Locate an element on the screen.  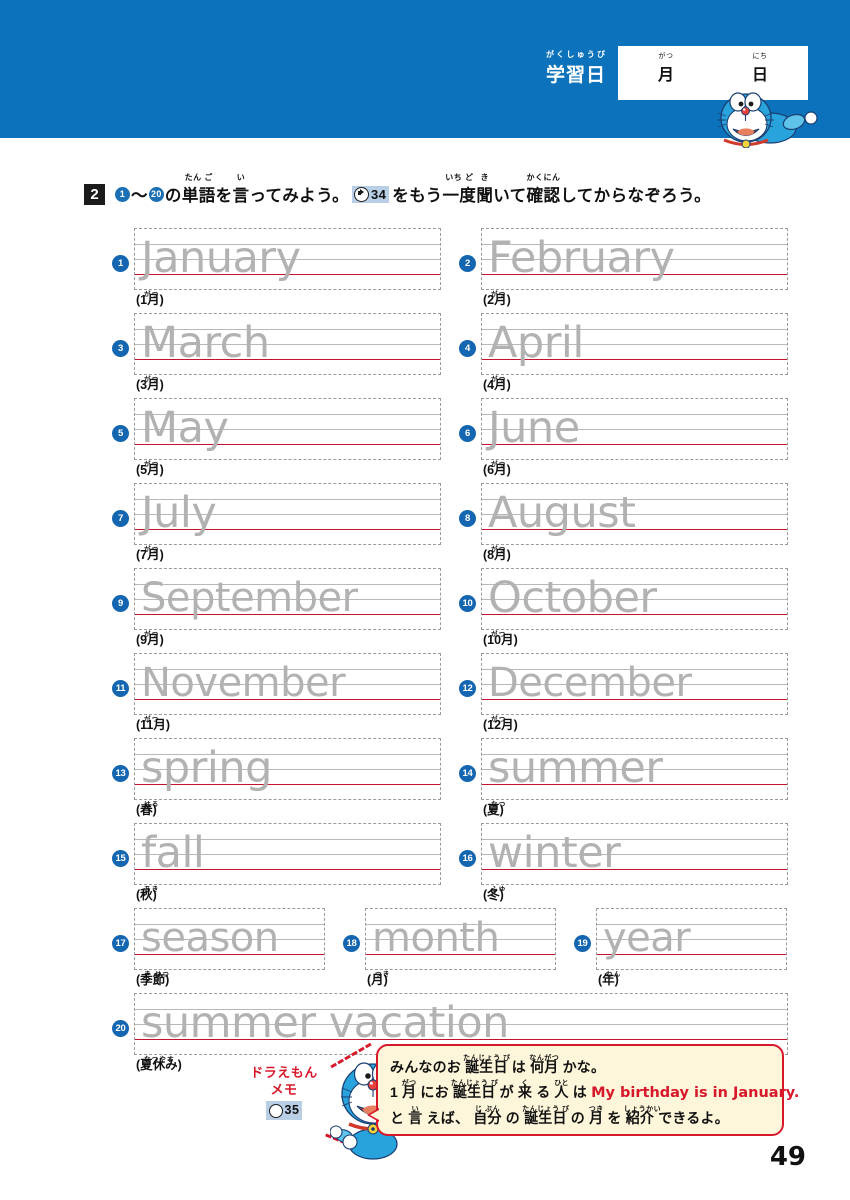
instr-ruby-ichido: いち ど is located at coordinates (459, 177).